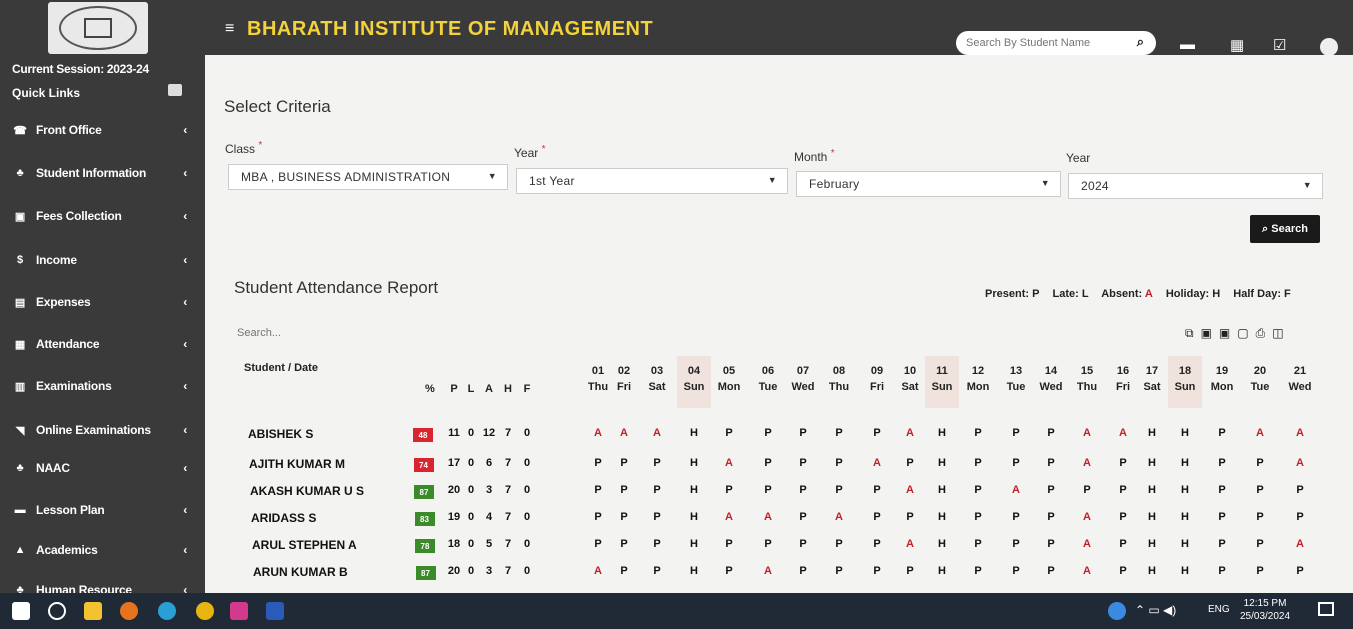  Describe the element at coordinates (1279, 45) in the screenshot. I see `task-check-icon: ☑` at that location.